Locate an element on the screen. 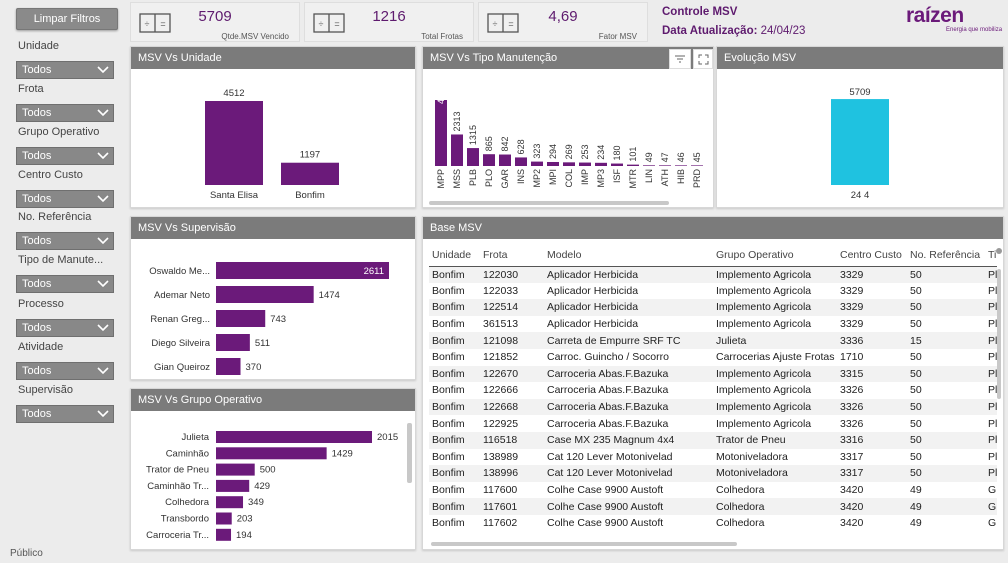  data-label: 4512 is located at coordinates (233, 93).